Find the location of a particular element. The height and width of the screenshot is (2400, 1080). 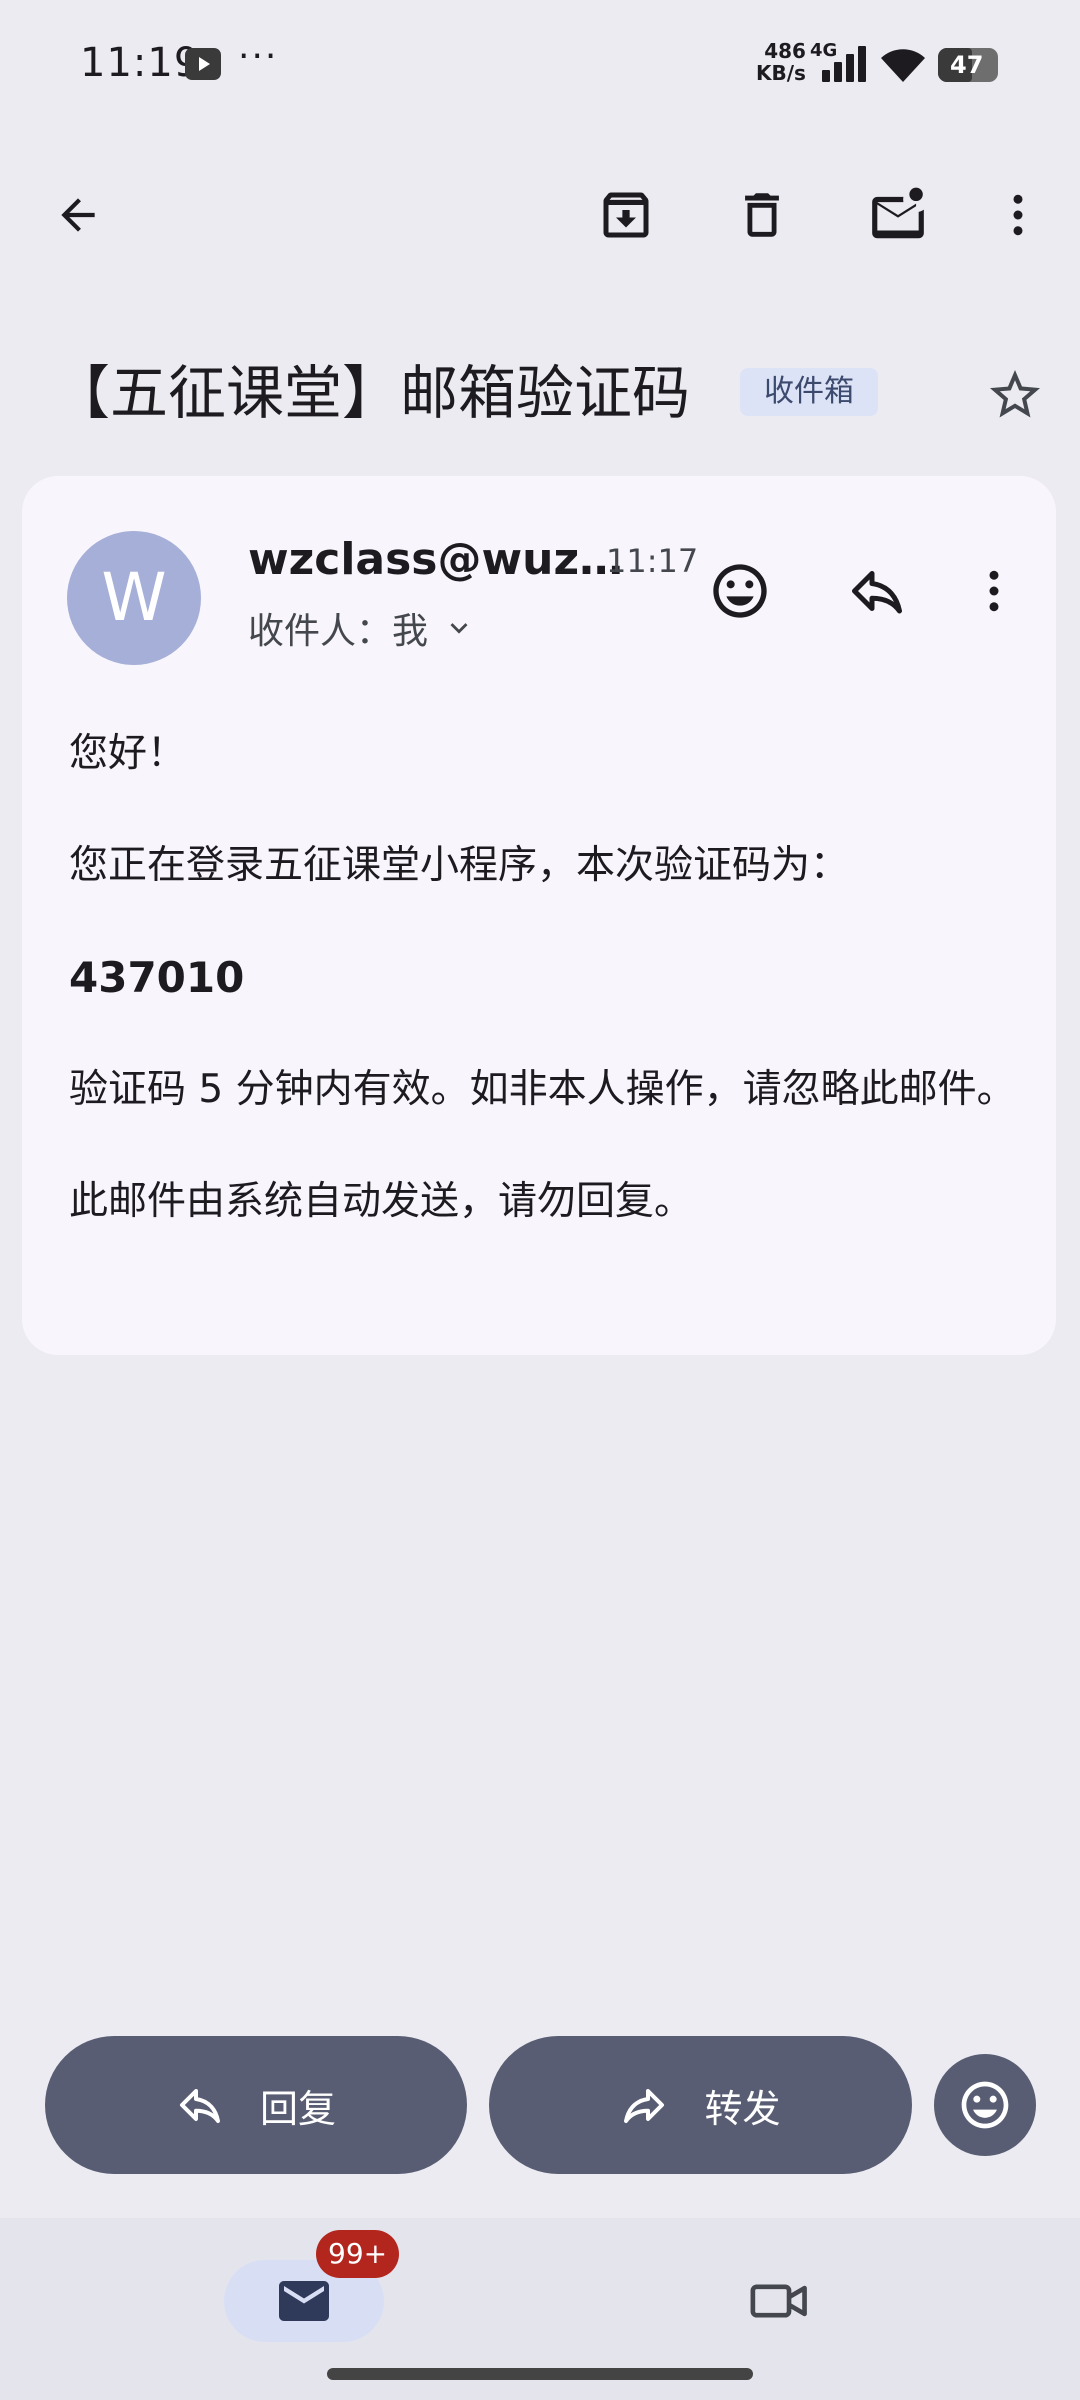

body-intro: 您正在登录五征课堂小程序，本次验证码为： is located at coordinates (459, 865).